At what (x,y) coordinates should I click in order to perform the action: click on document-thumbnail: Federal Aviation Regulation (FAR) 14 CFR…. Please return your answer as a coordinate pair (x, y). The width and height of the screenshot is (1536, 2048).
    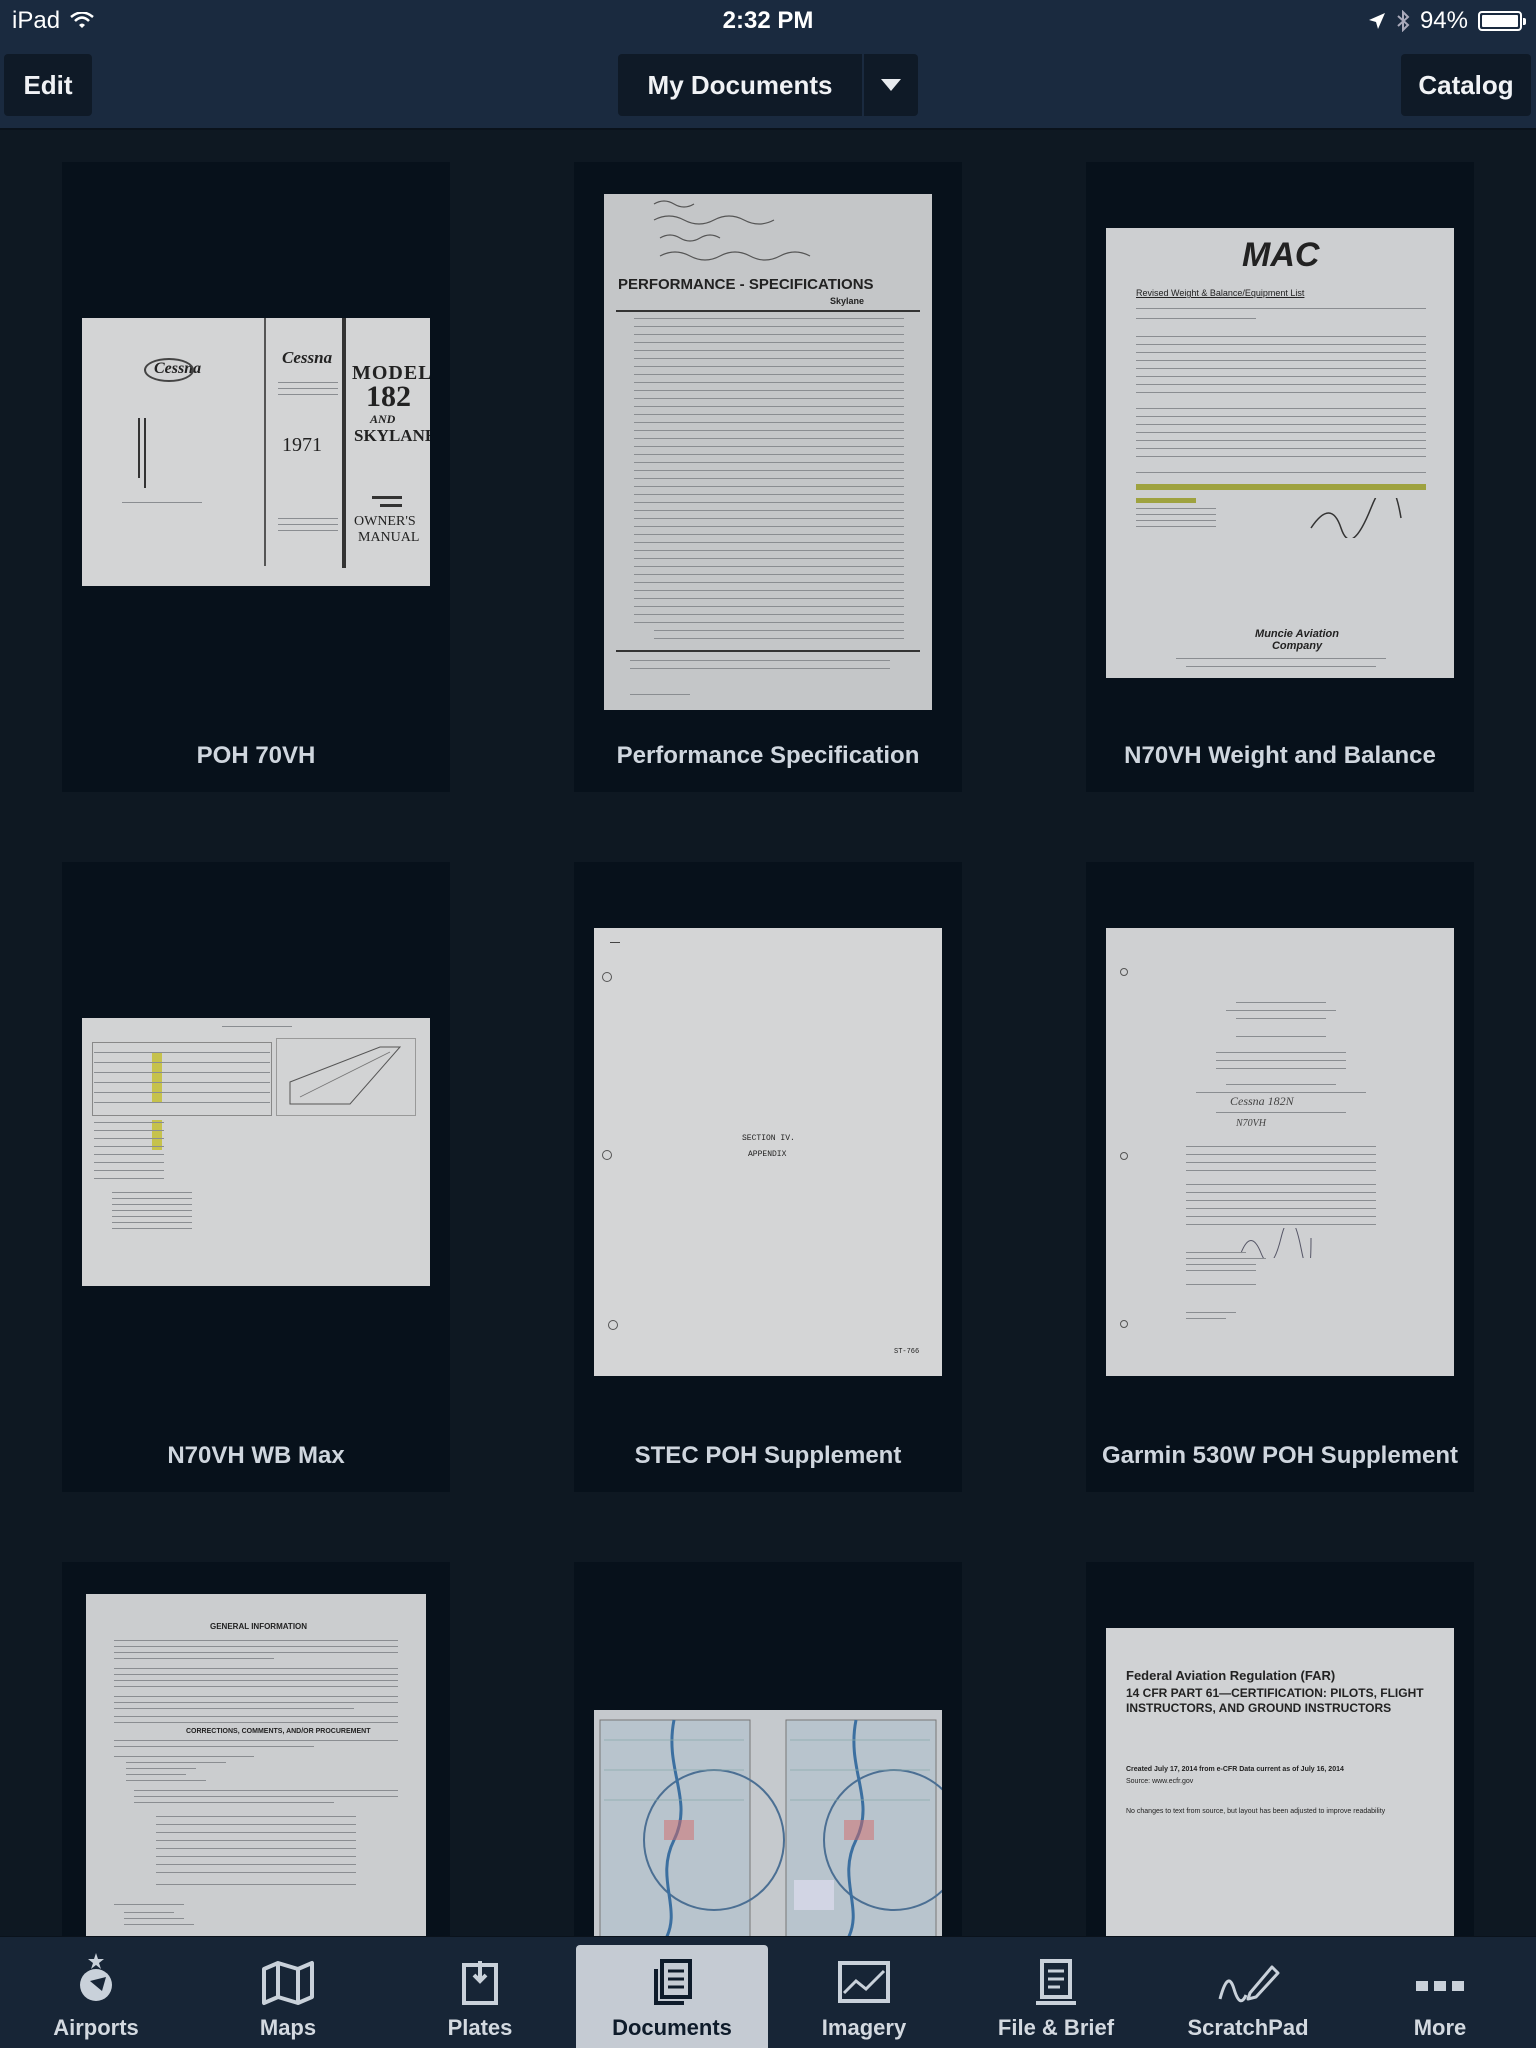
    Looking at the image, I should click on (1280, 1782).